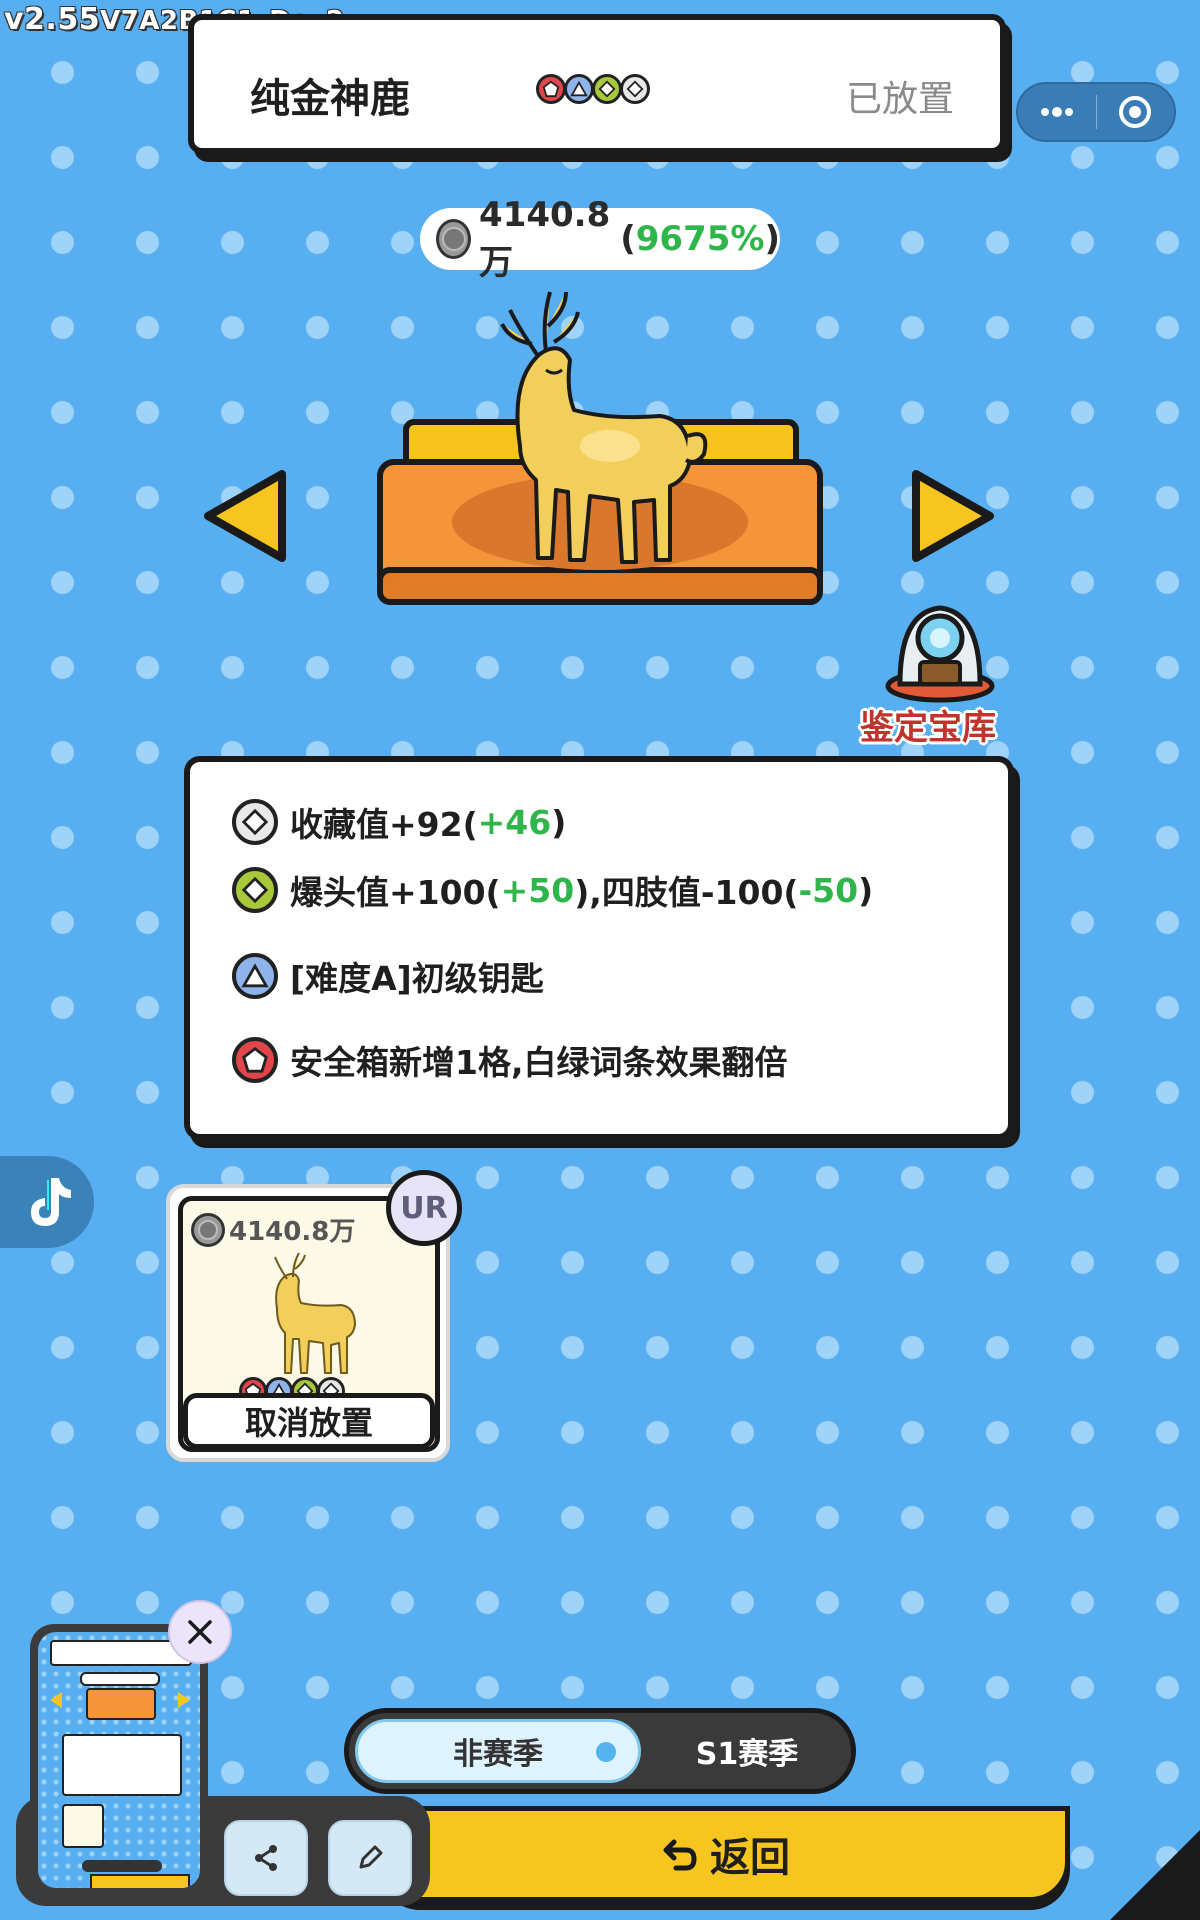 This screenshot has height=1920, width=1200. What do you see at coordinates (1155, 1875) in the screenshot?
I see `screen-corner` at bounding box center [1155, 1875].